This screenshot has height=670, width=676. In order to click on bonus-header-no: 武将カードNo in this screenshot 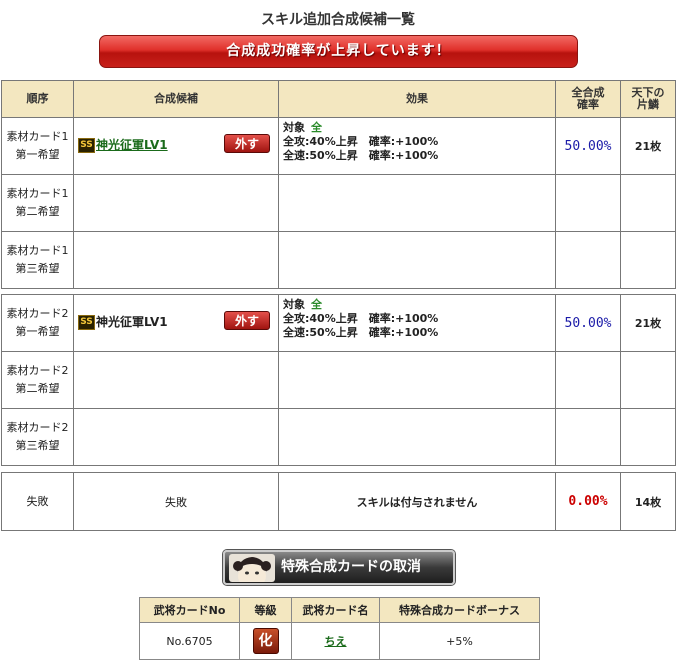, I will do `click(189, 610)`.